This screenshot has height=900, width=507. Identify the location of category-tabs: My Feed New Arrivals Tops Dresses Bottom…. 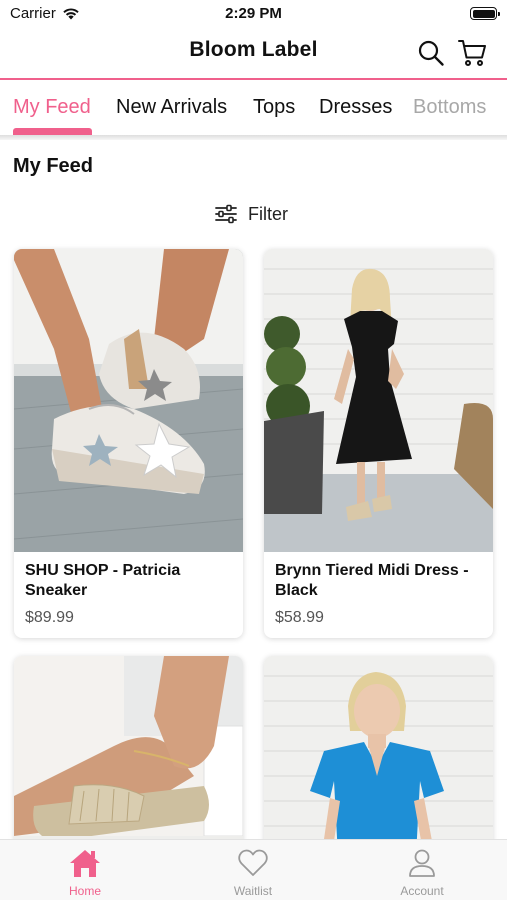
(253, 108).